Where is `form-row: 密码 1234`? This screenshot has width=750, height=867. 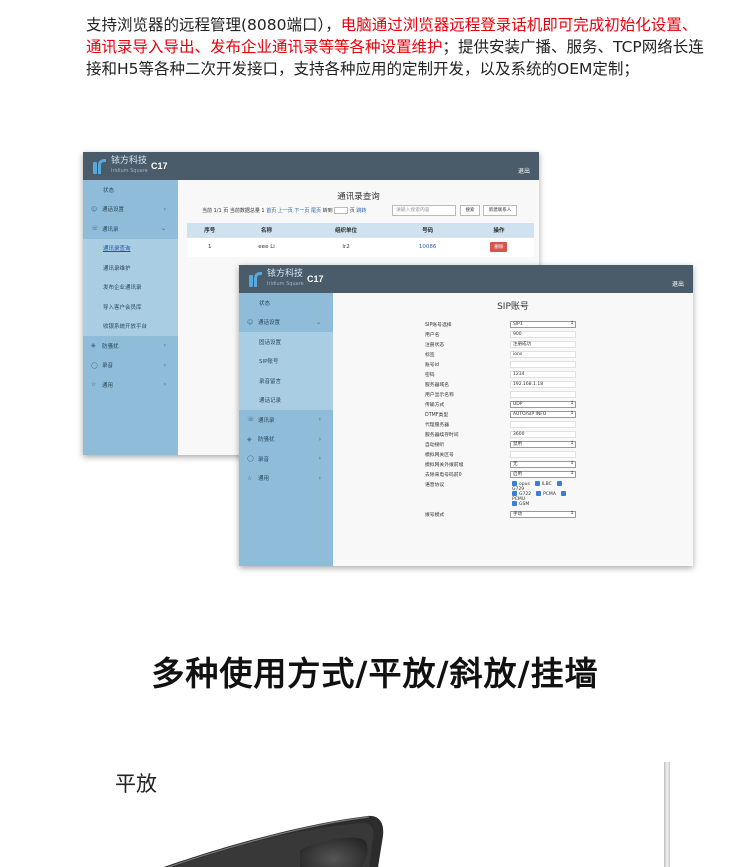 form-row: 密码 1234 is located at coordinates (505, 374).